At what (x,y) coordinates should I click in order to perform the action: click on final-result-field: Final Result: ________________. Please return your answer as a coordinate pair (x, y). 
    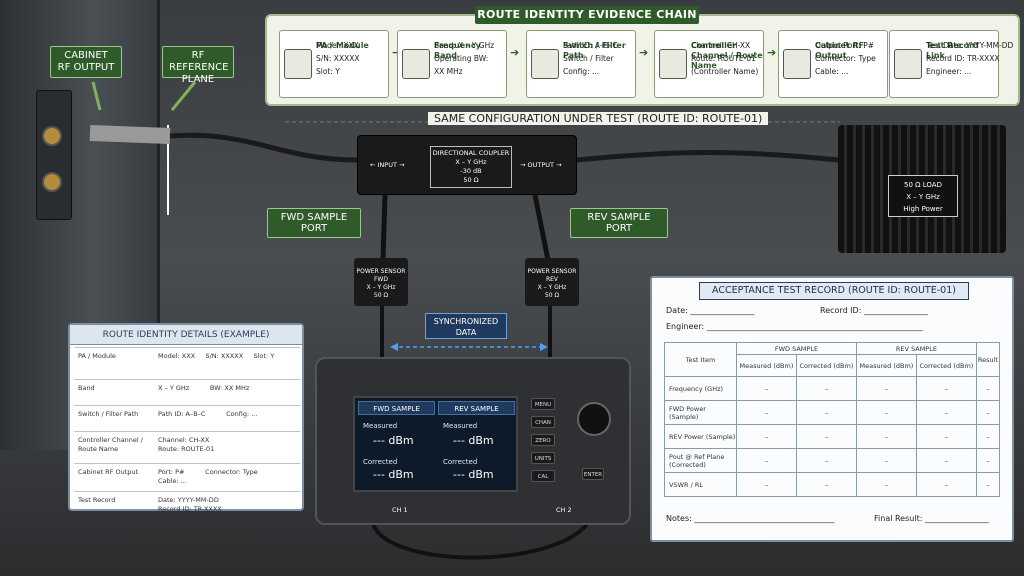
    Looking at the image, I should click on (931, 518).